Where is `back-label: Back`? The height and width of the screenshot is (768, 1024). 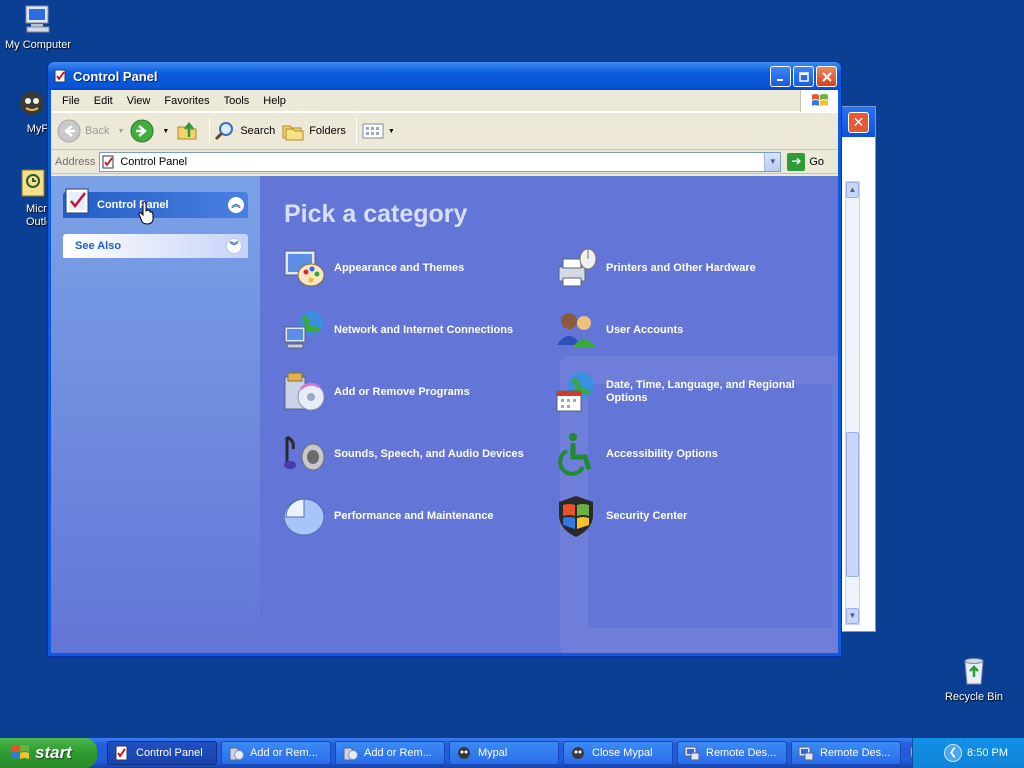 back-label: Back is located at coordinates (97, 131).